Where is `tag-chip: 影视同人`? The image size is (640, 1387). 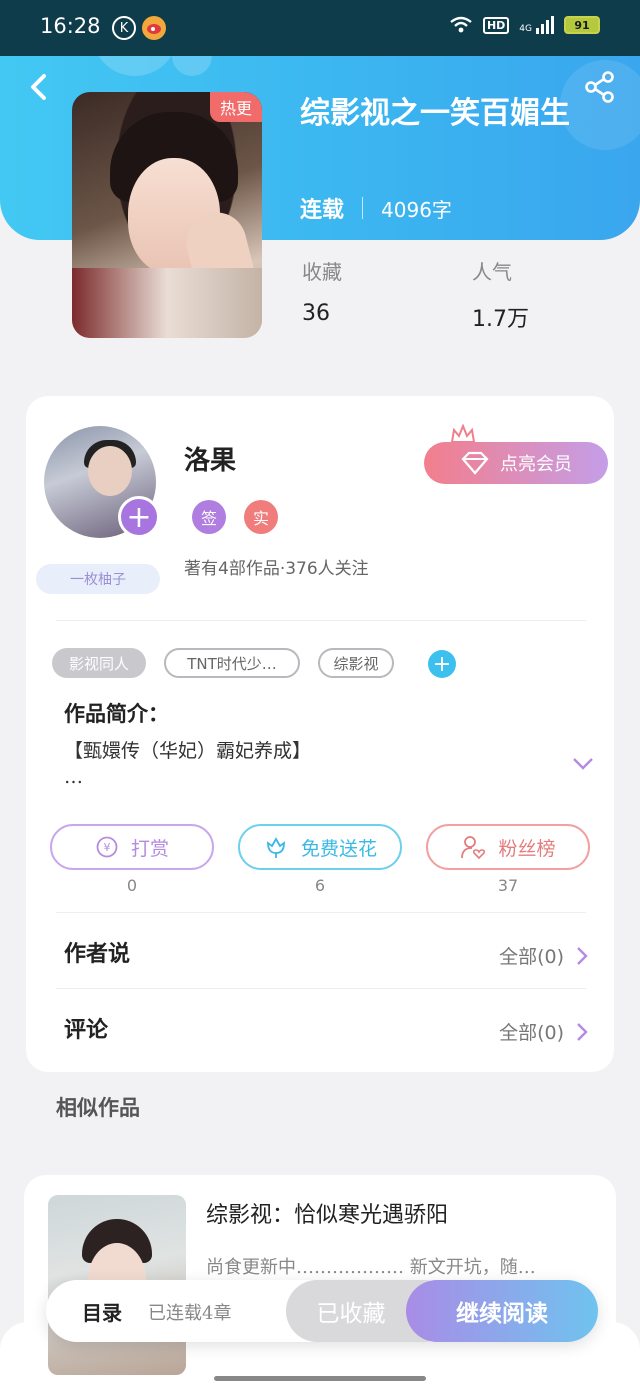
tag-chip: 影视同人 is located at coordinates (99, 663).